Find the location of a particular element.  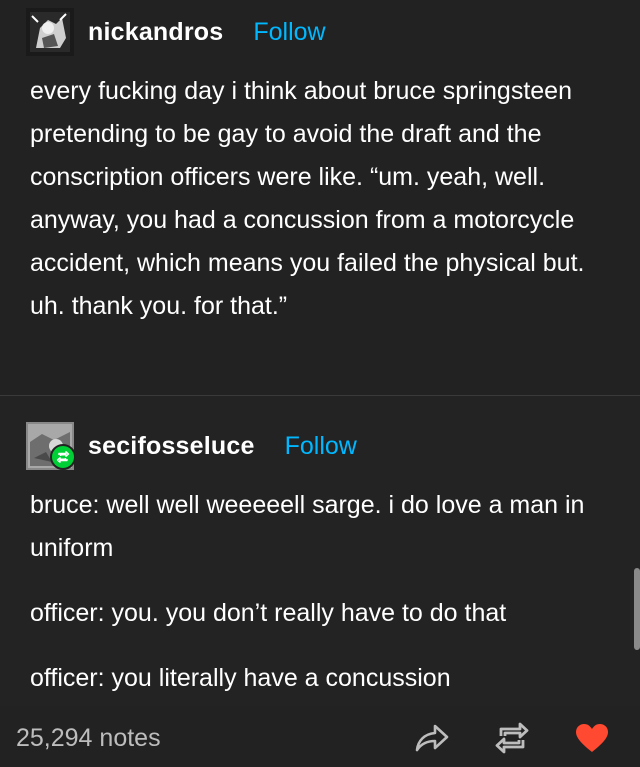

share-button is located at coordinates (432, 738).